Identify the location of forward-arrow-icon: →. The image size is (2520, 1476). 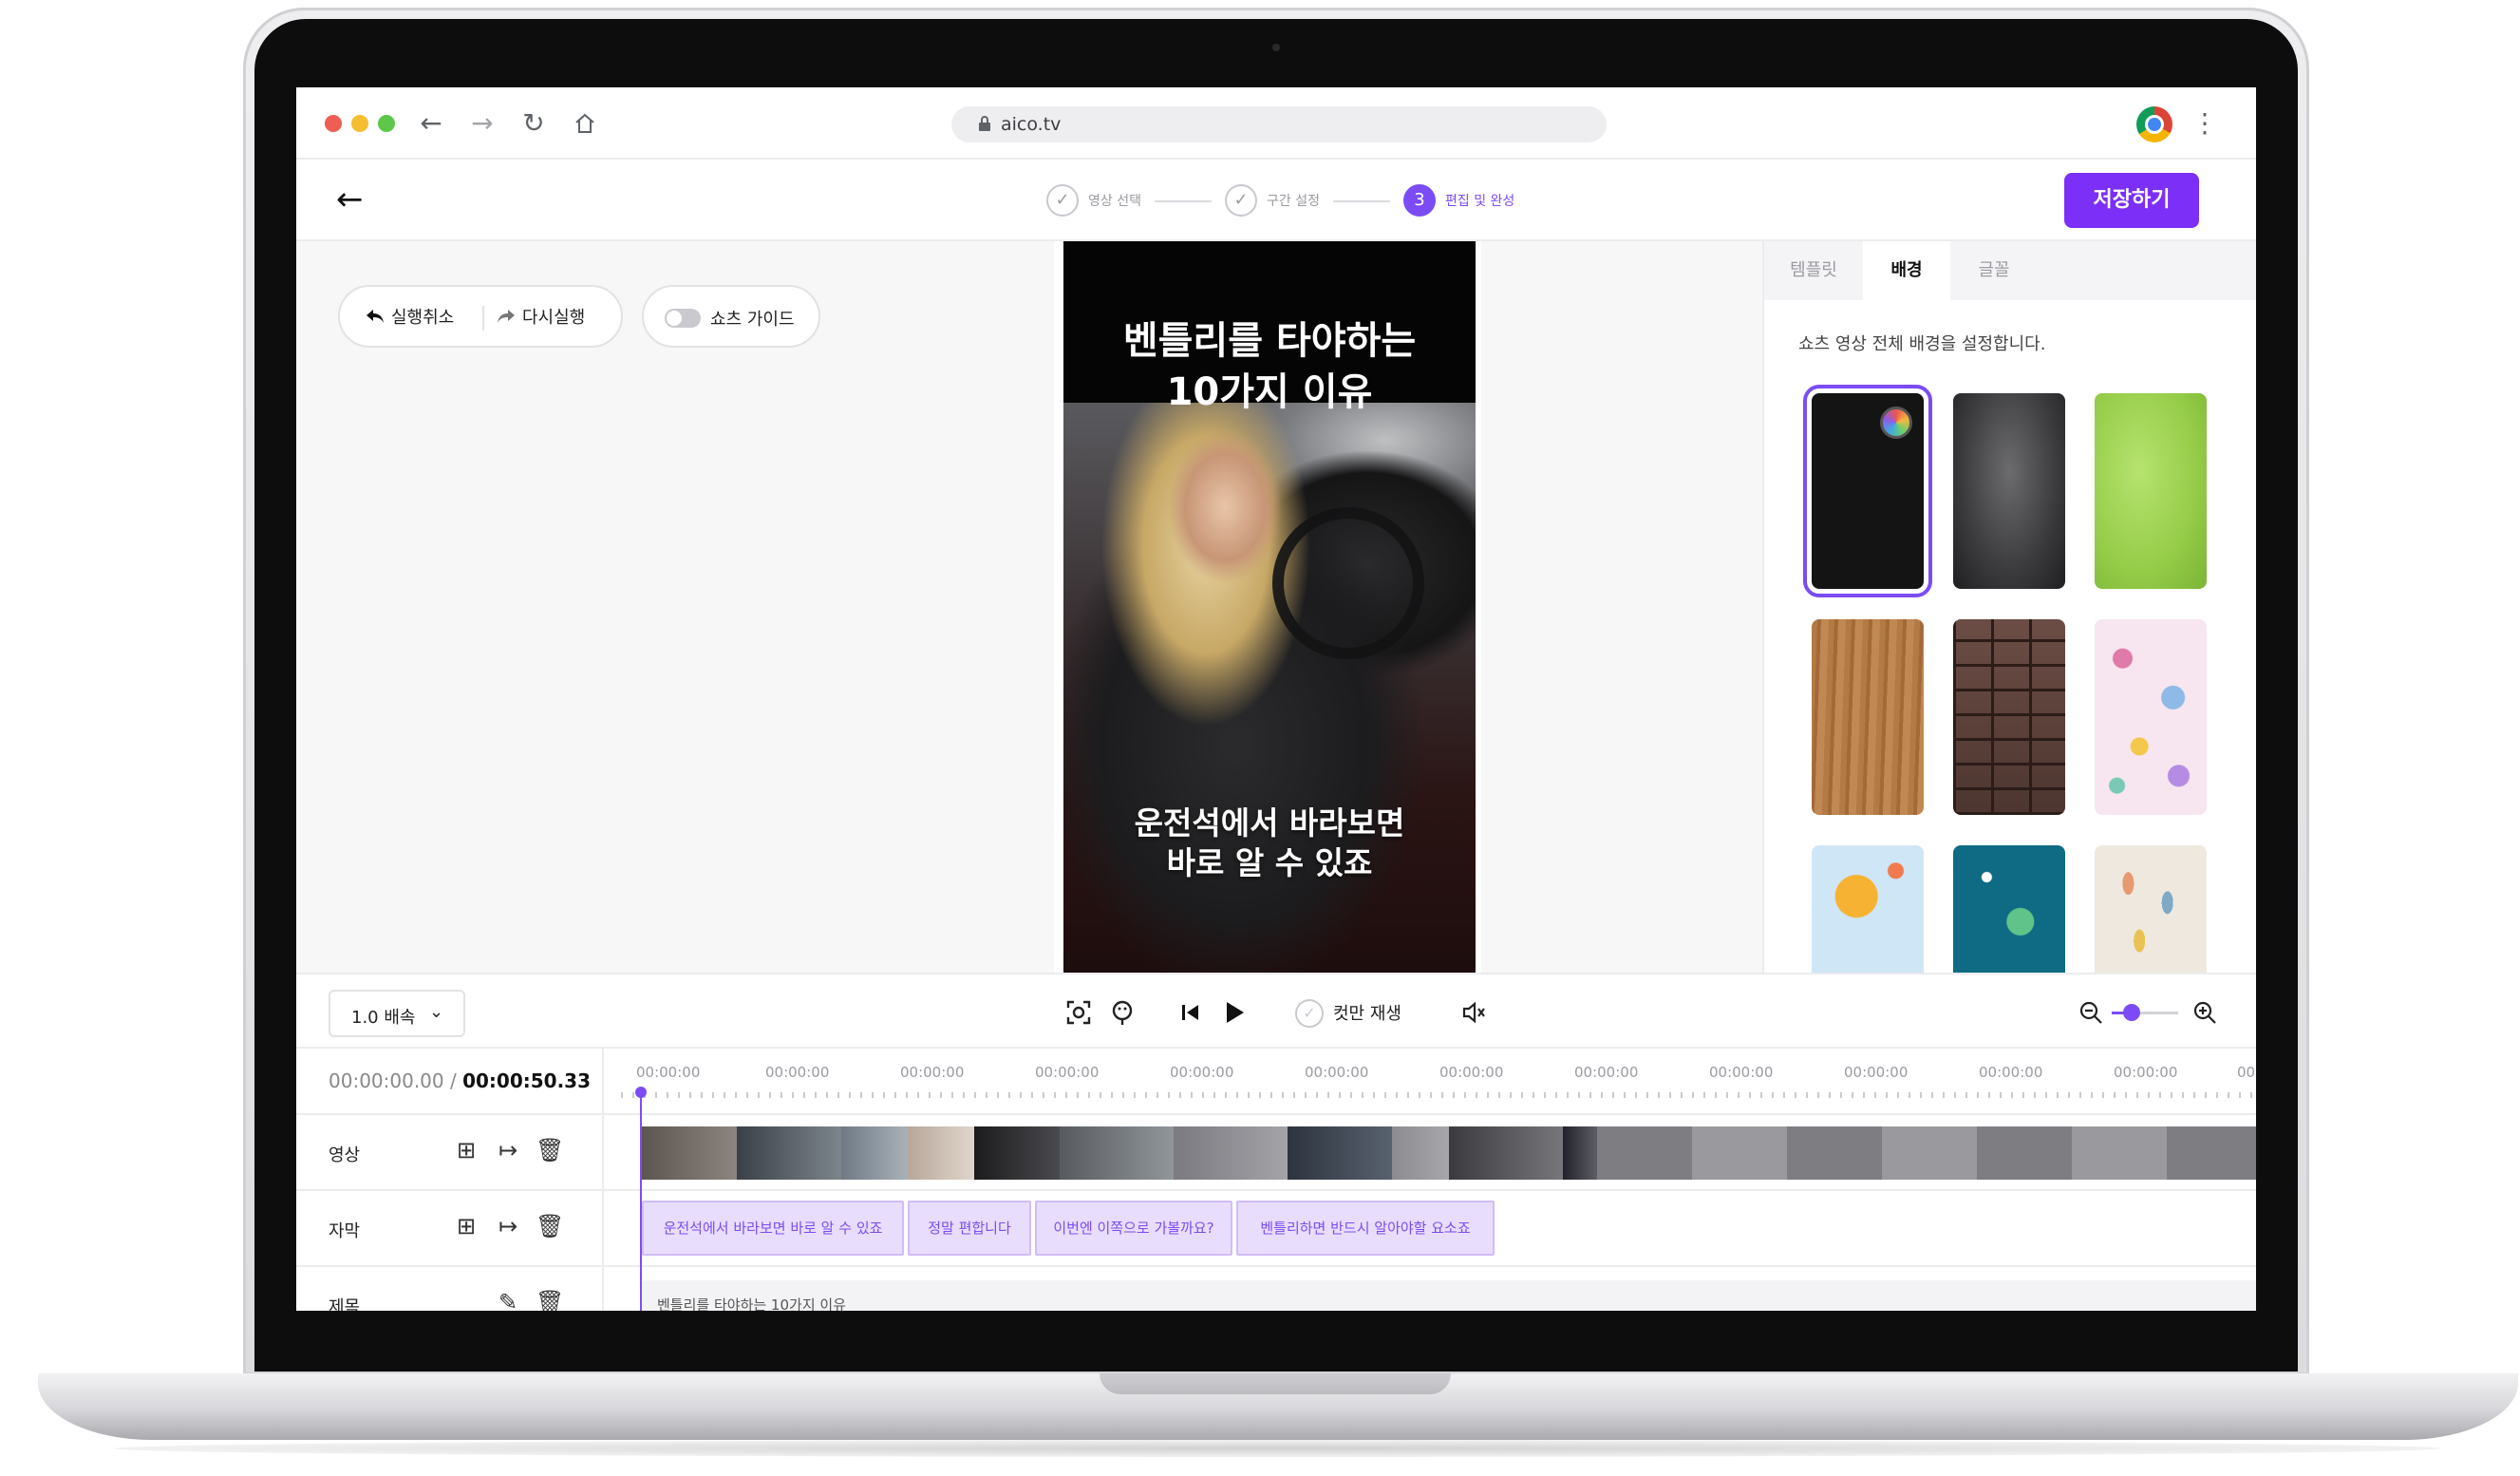
(482, 123).